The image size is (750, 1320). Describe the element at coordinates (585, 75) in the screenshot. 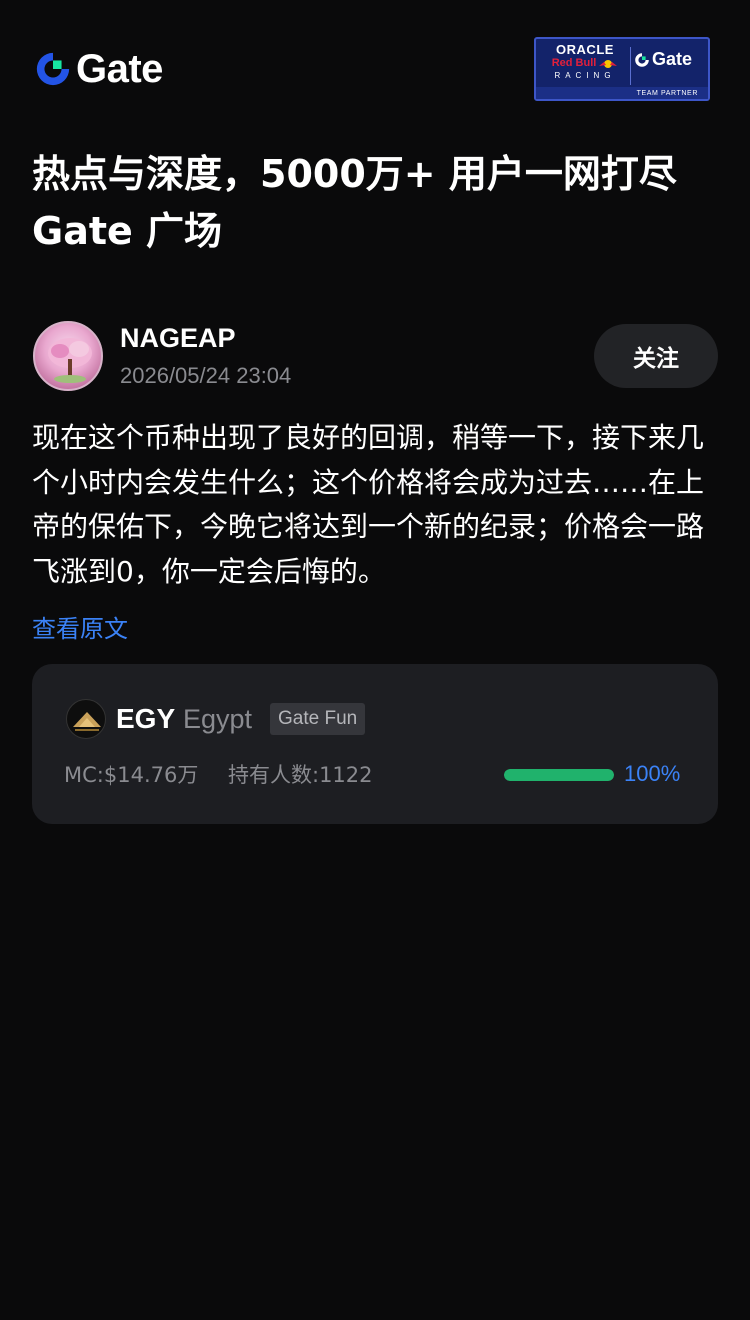

I see `partner-racing-text: RACING` at that location.